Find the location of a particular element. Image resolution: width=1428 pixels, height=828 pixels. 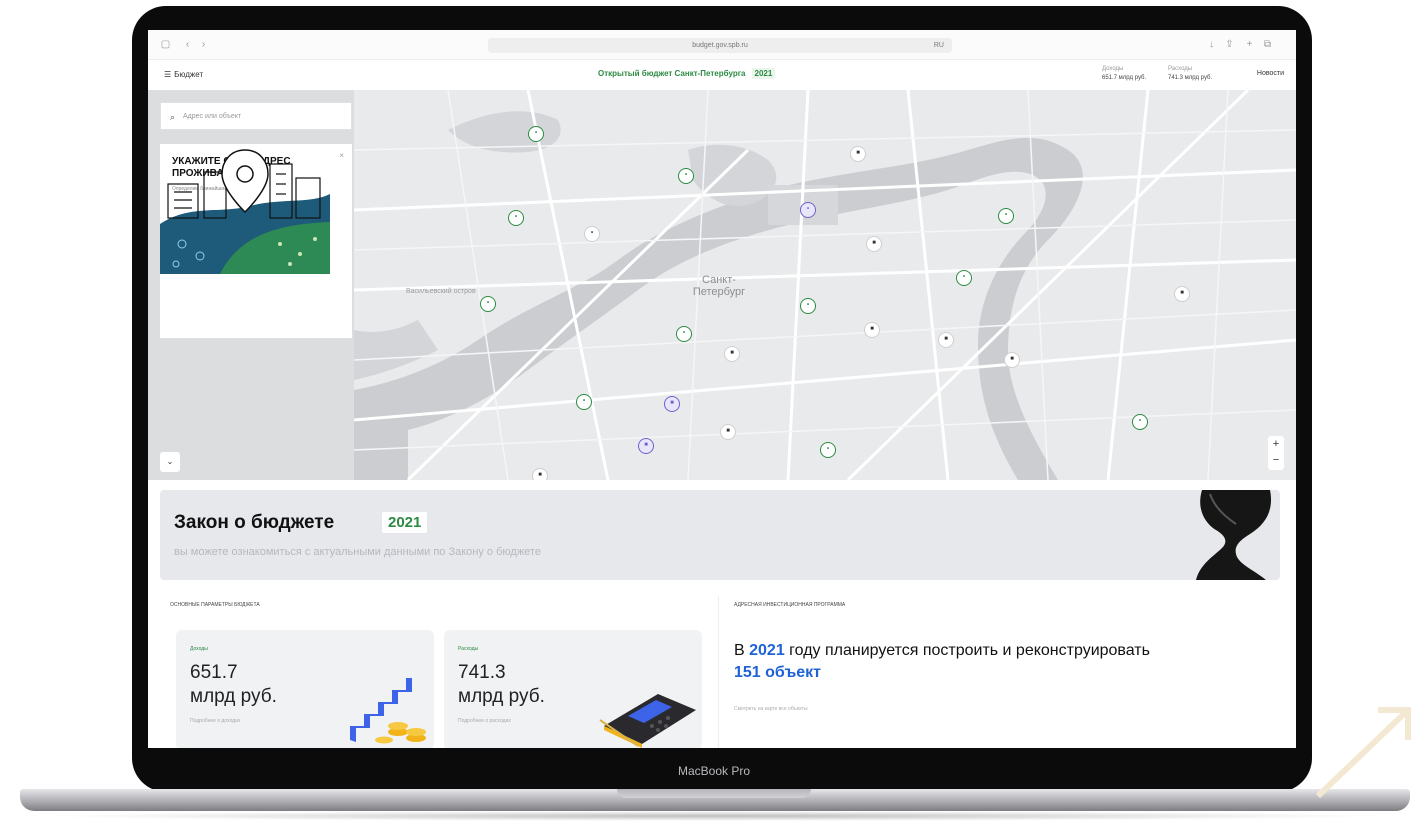

menu-icon: ☰ is located at coordinates (167, 74).